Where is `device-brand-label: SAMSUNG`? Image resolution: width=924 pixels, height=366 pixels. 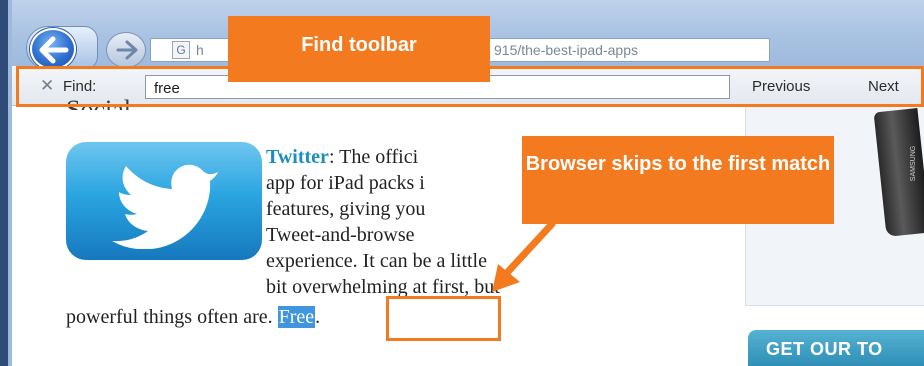 device-brand-label: SAMSUNG is located at coordinates (914, 163).